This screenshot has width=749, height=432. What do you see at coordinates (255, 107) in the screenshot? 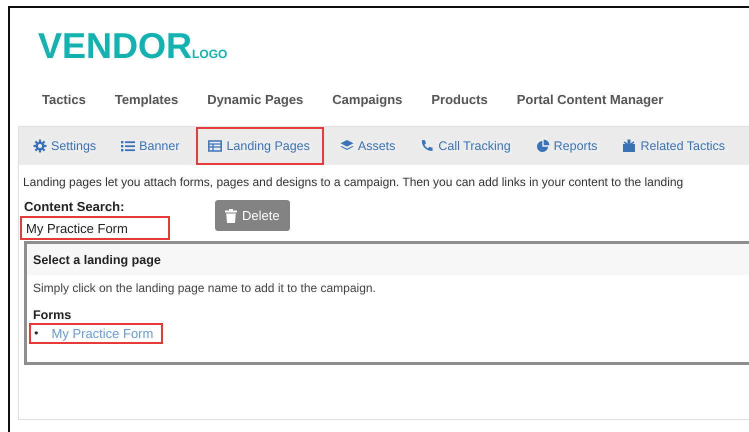
I see `nav-link: Dynamic Pages` at bounding box center [255, 107].